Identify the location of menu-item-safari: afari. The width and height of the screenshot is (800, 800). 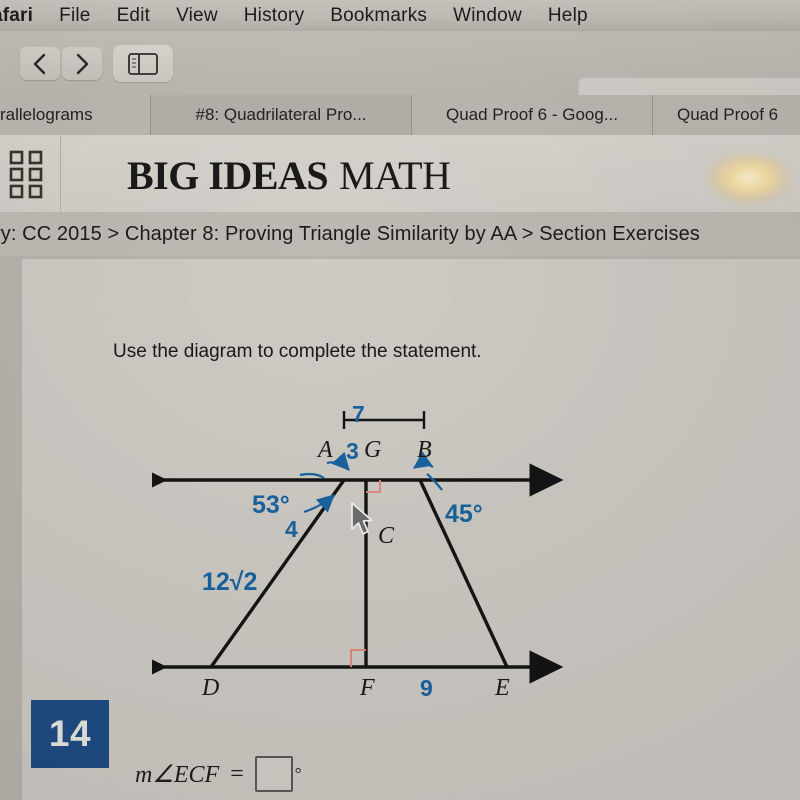
(23, 16).